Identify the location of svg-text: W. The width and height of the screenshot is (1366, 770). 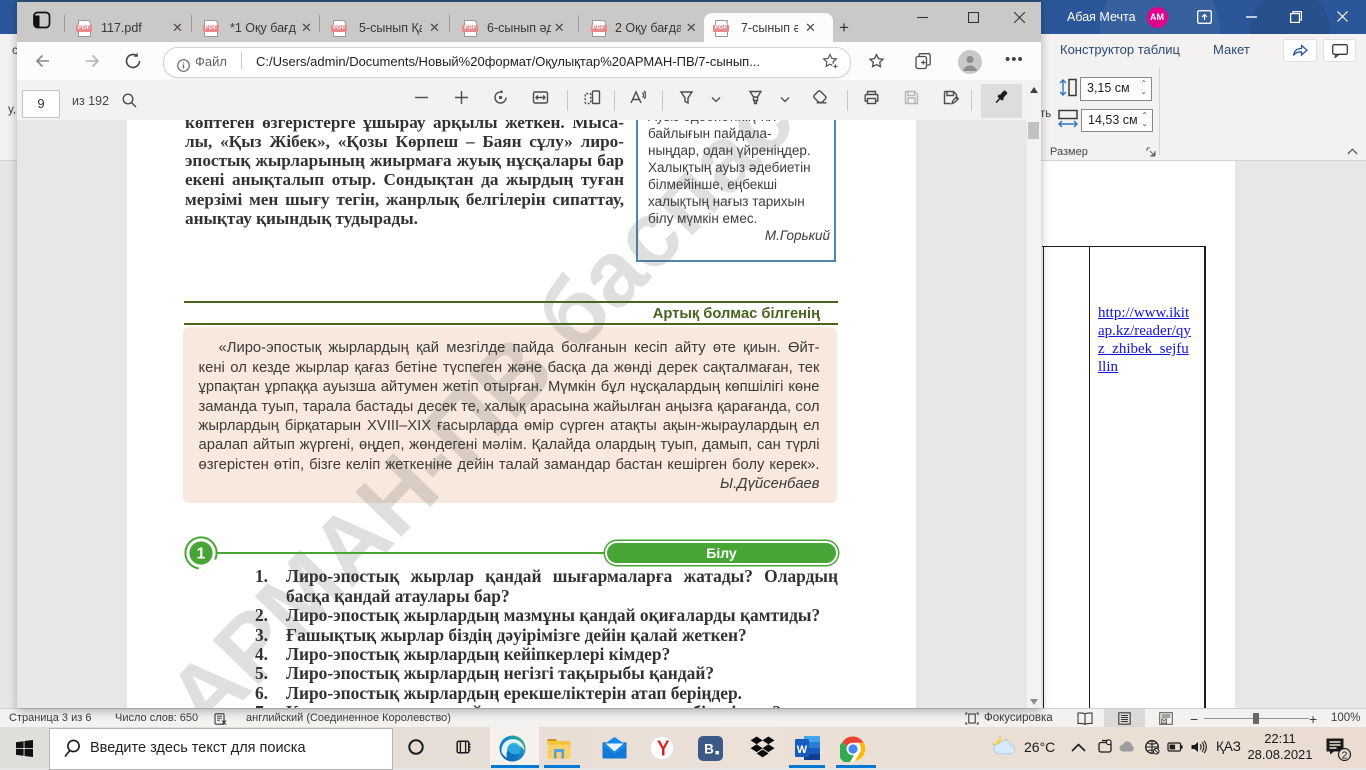
(802, 750).